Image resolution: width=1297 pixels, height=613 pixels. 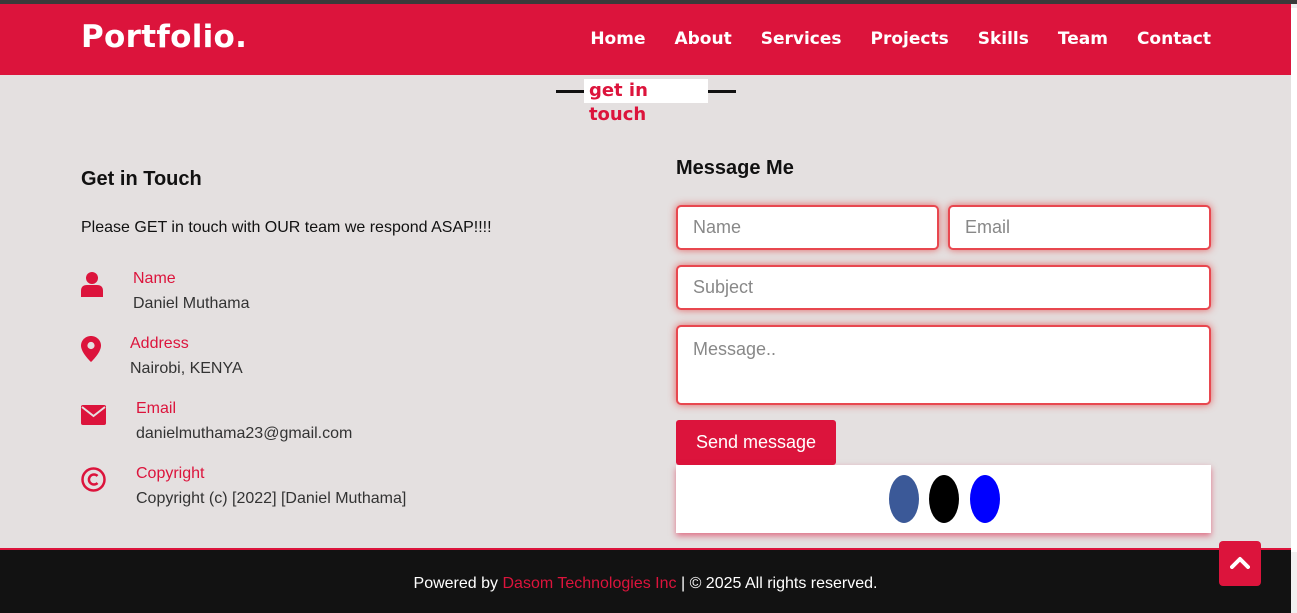 I want to click on email-input, so click(x=1079, y=227).